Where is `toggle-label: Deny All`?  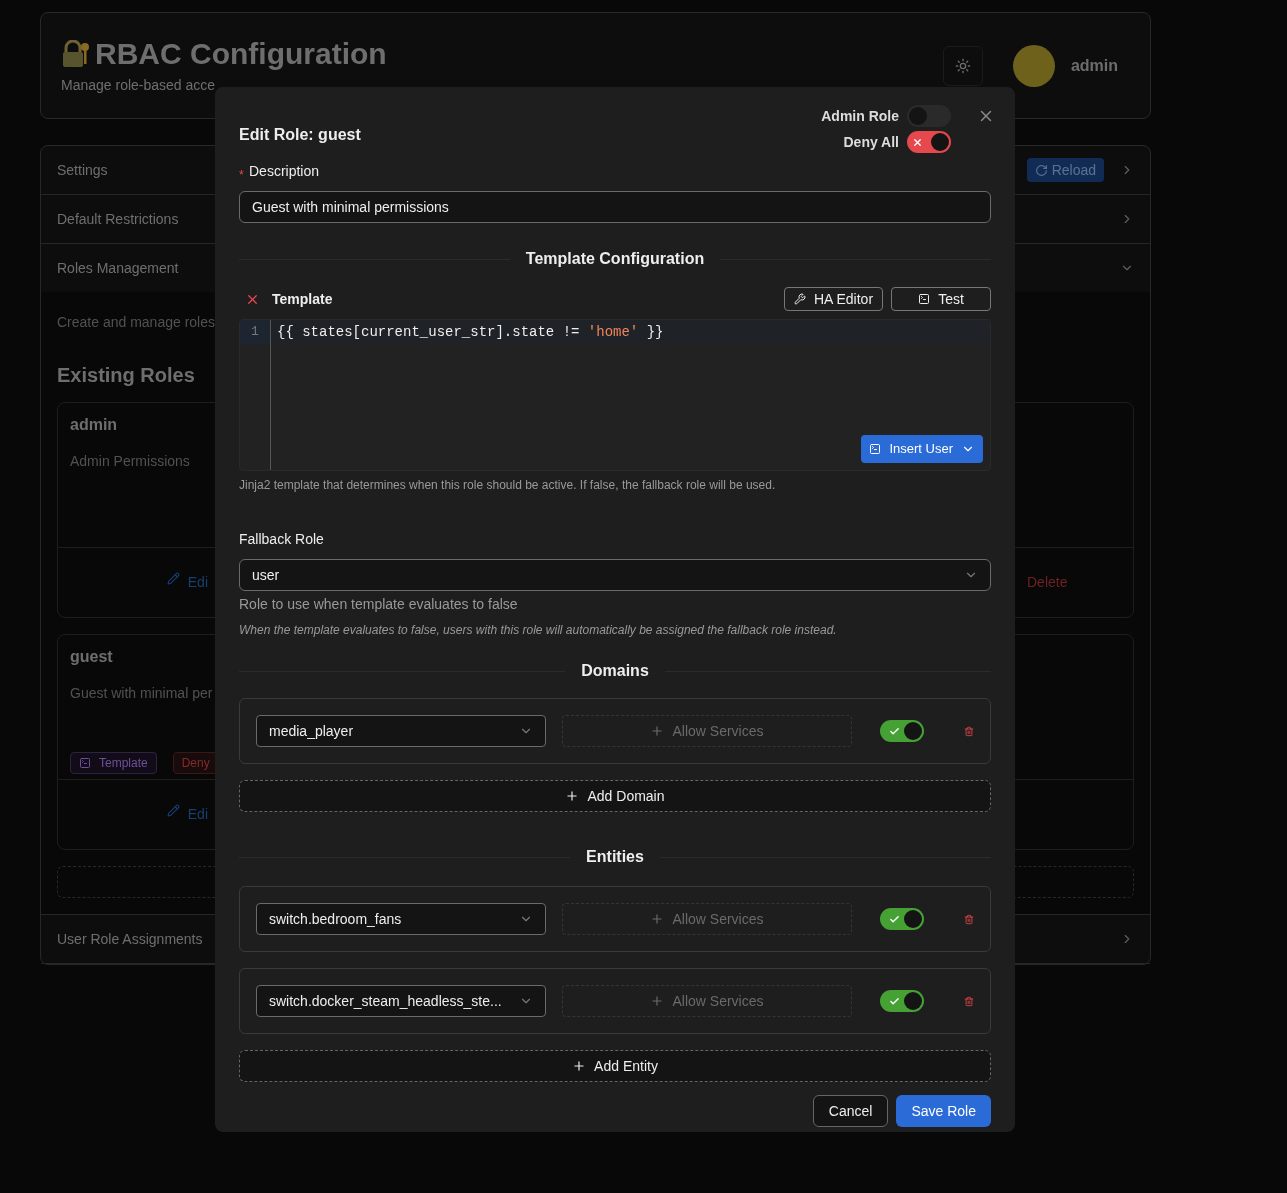 toggle-label: Deny All is located at coordinates (871, 142).